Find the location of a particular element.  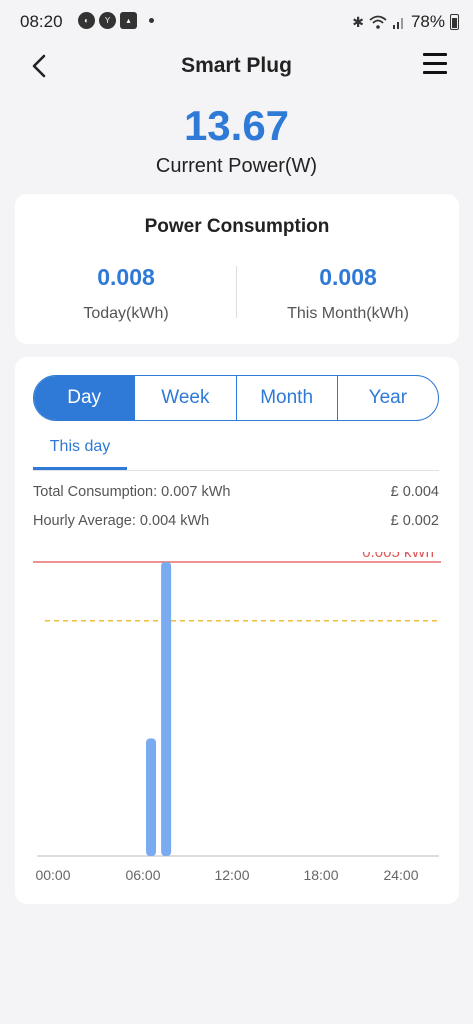

period-segmented-control: Day Week Month Year is located at coordinates (236, 398).